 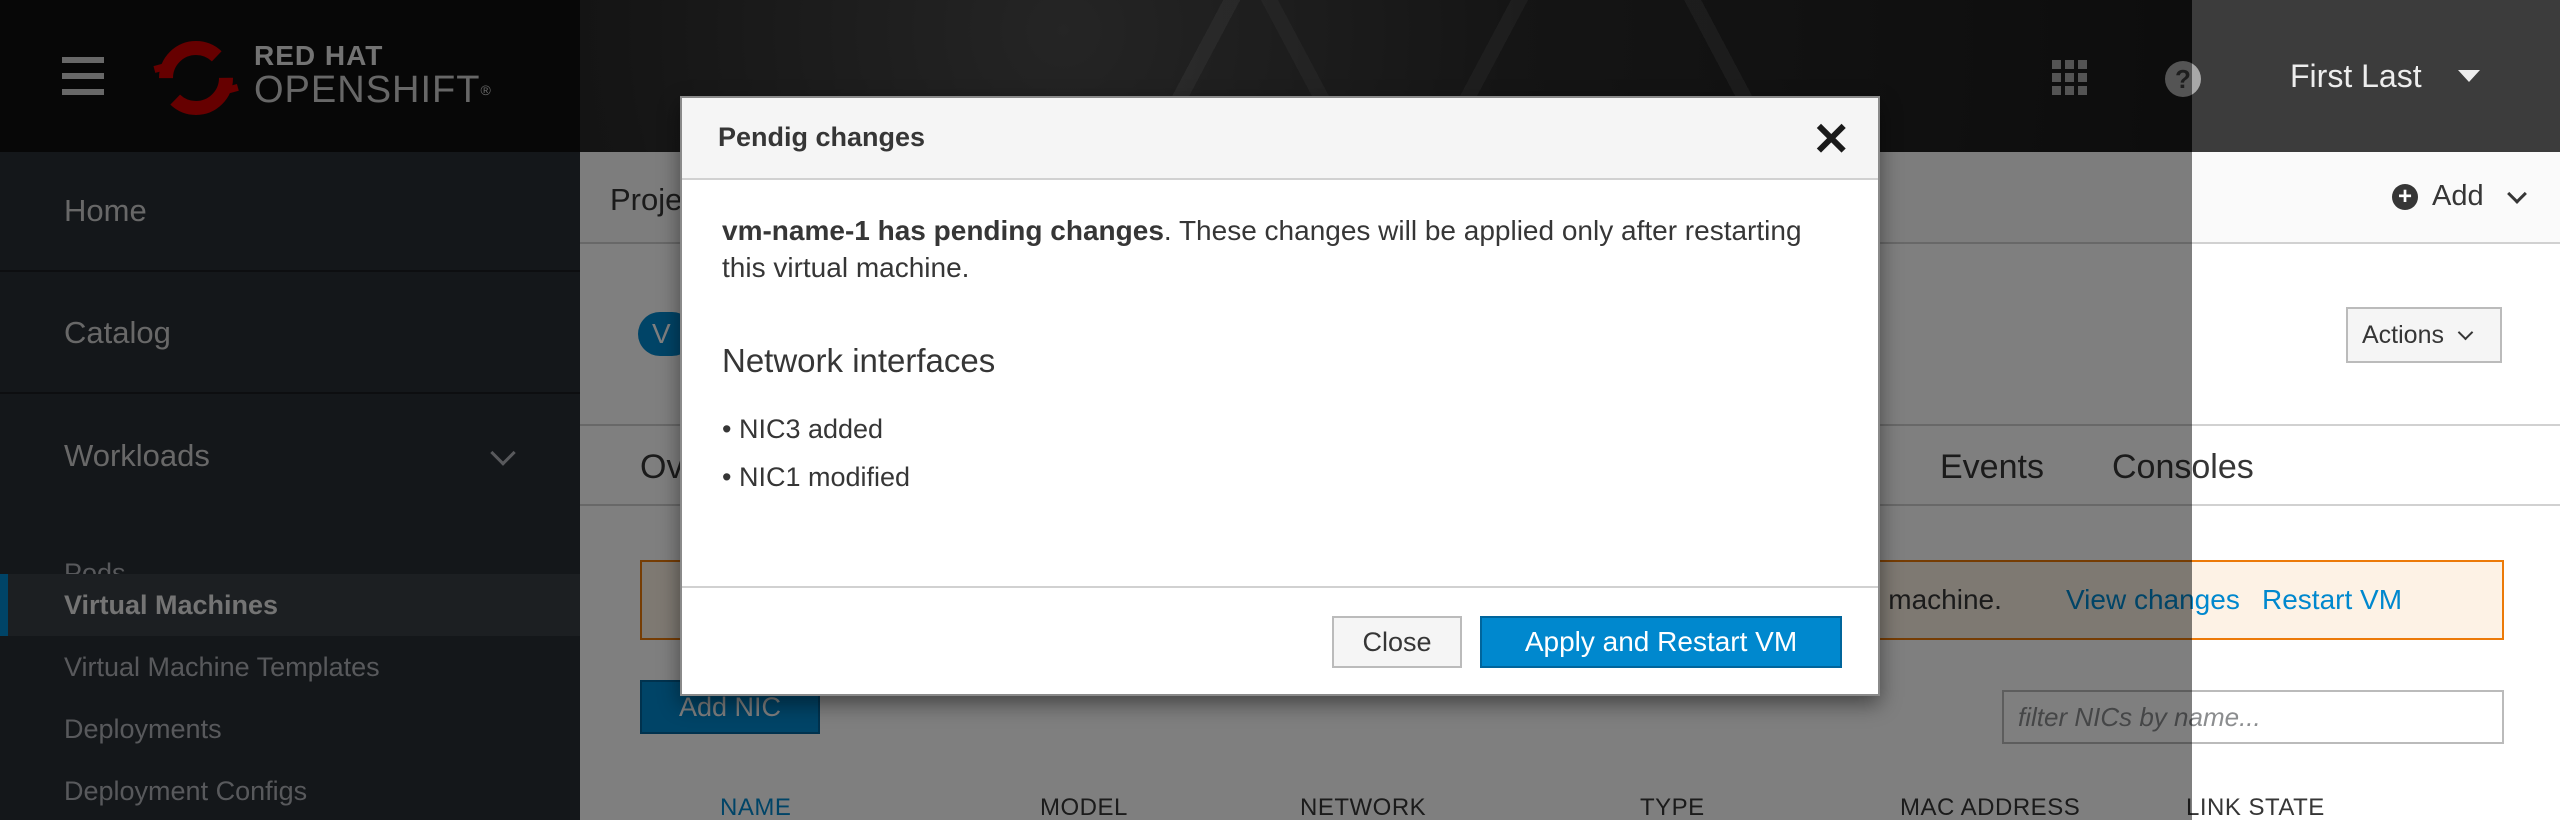 What do you see at coordinates (1397, 642) in the screenshot?
I see `close-button: Close` at bounding box center [1397, 642].